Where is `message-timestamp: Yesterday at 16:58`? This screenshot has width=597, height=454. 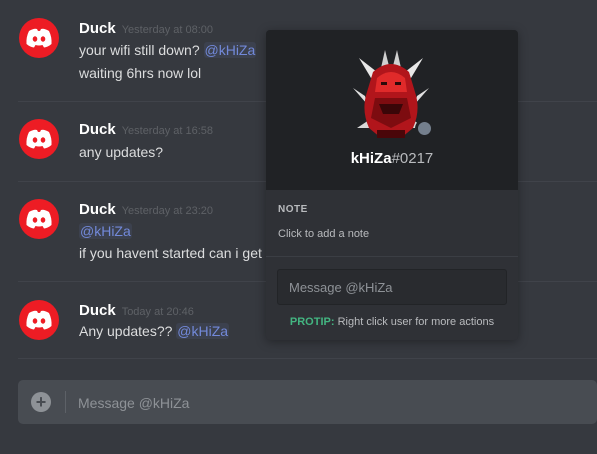 message-timestamp: Yesterday at 16:58 is located at coordinates (167, 131).